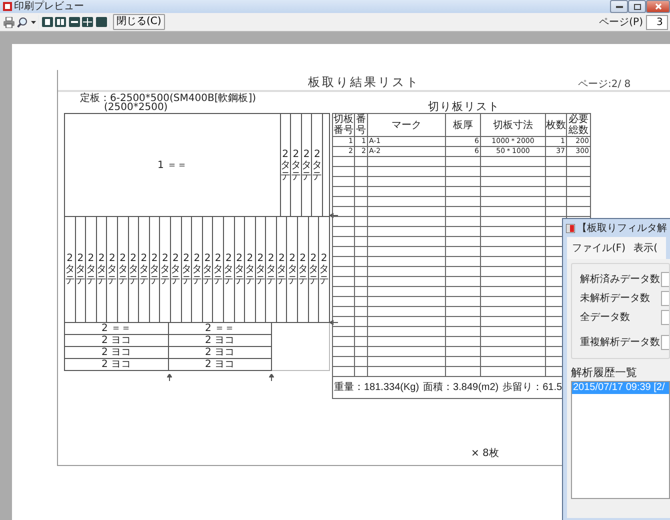 The image size is (670, 520). Describe the element at coordinates (47, 22) in the screenshot. I see `one-page-icon` at that location.